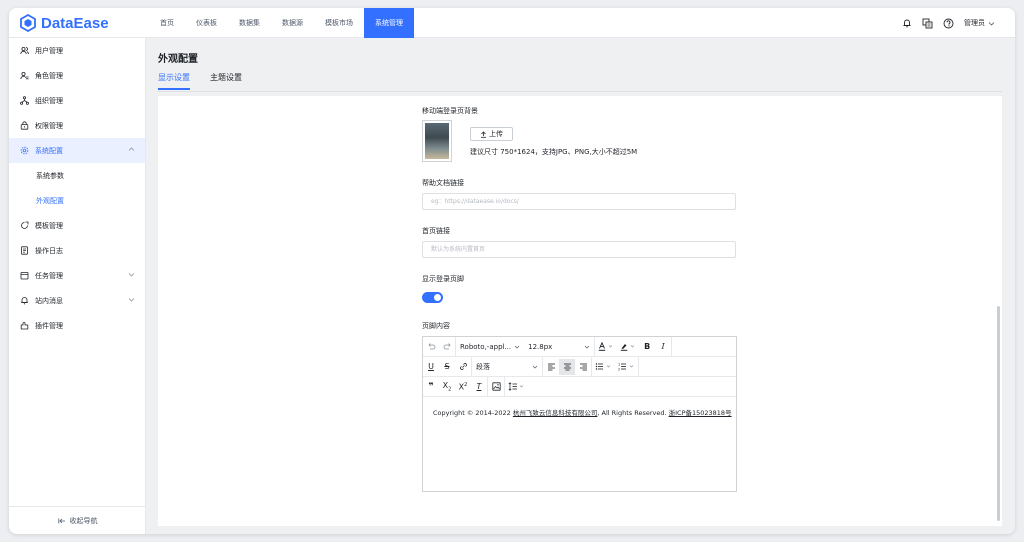 This screenshot has width=1024, height=542. I want to click on svg-text: 2, so click(619, 370).